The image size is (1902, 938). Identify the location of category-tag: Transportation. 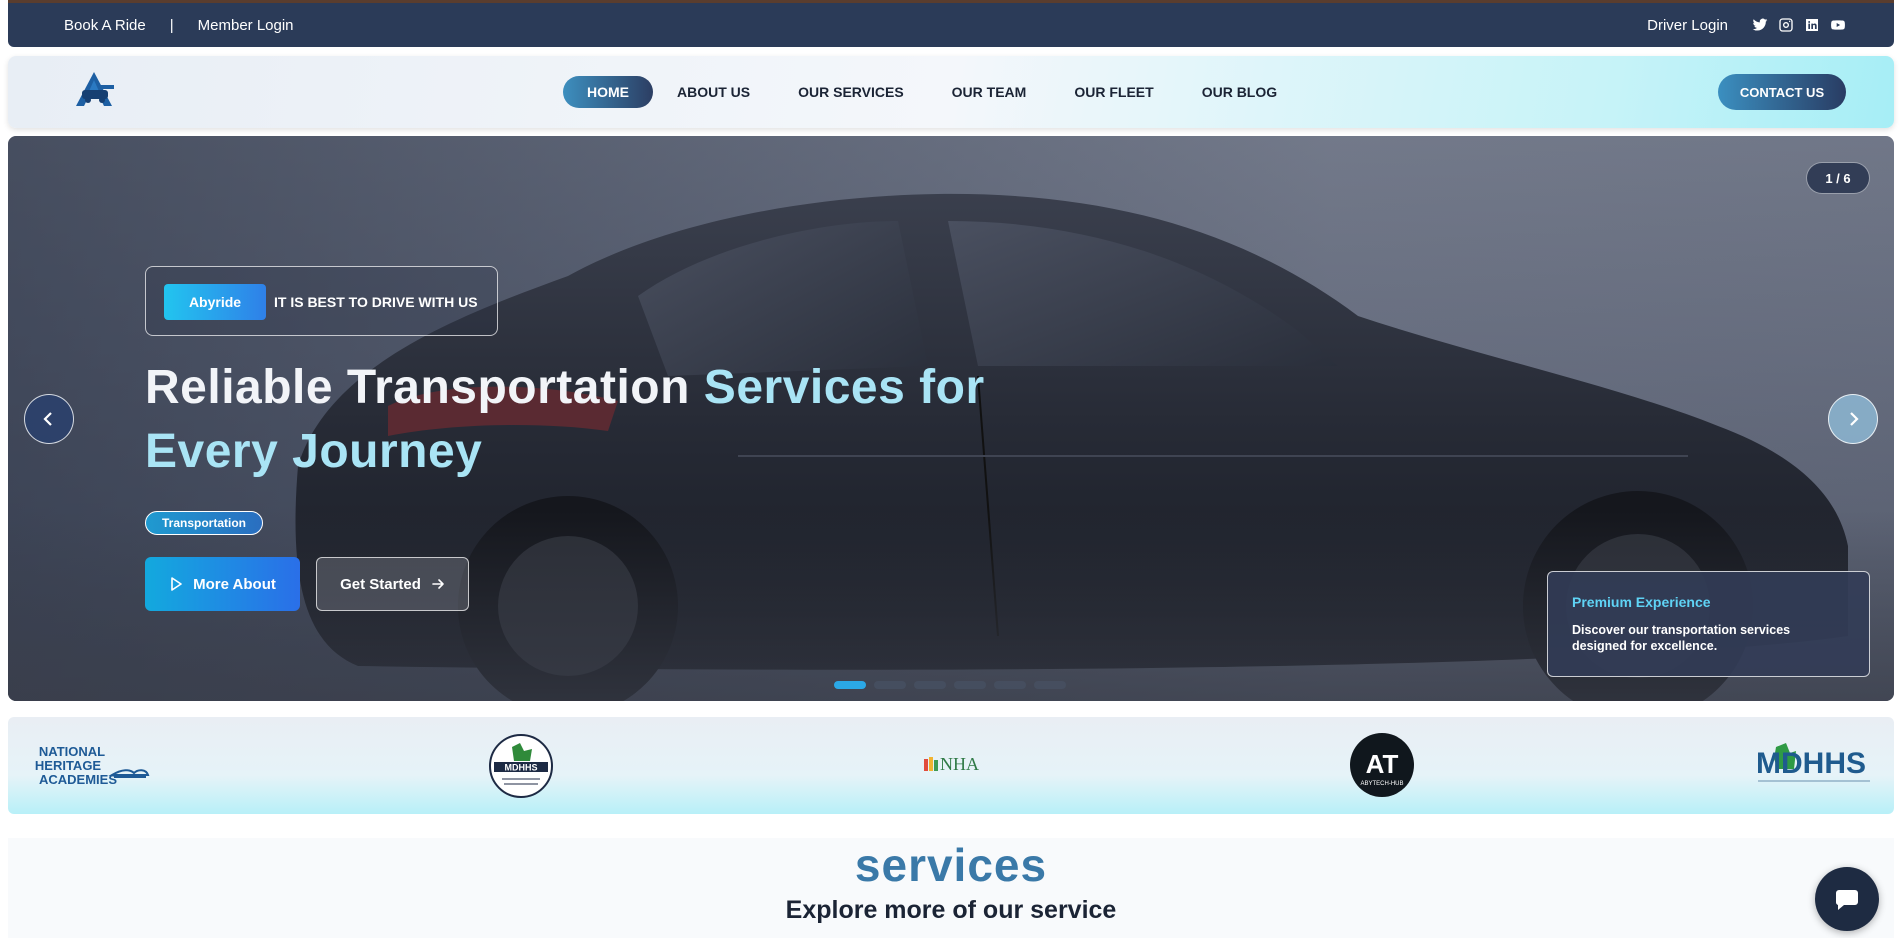
(204, 523).